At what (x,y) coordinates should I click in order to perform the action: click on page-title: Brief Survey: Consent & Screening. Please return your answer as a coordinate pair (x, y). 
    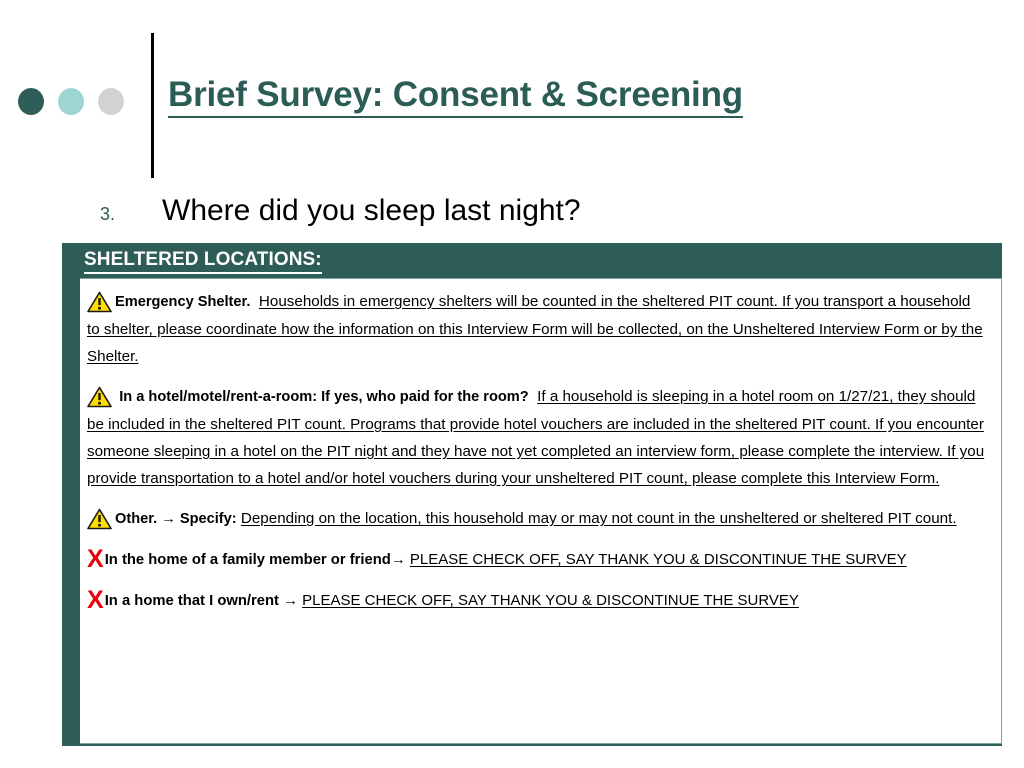
    Looking at the image, I should click on (455, 97).